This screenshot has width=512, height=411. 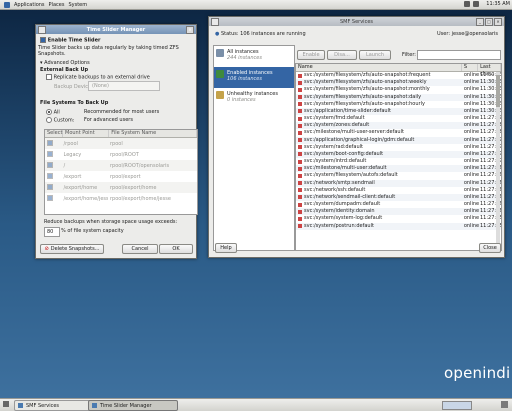 I want to click on workspace-switcher, so click(x=457, y=405).